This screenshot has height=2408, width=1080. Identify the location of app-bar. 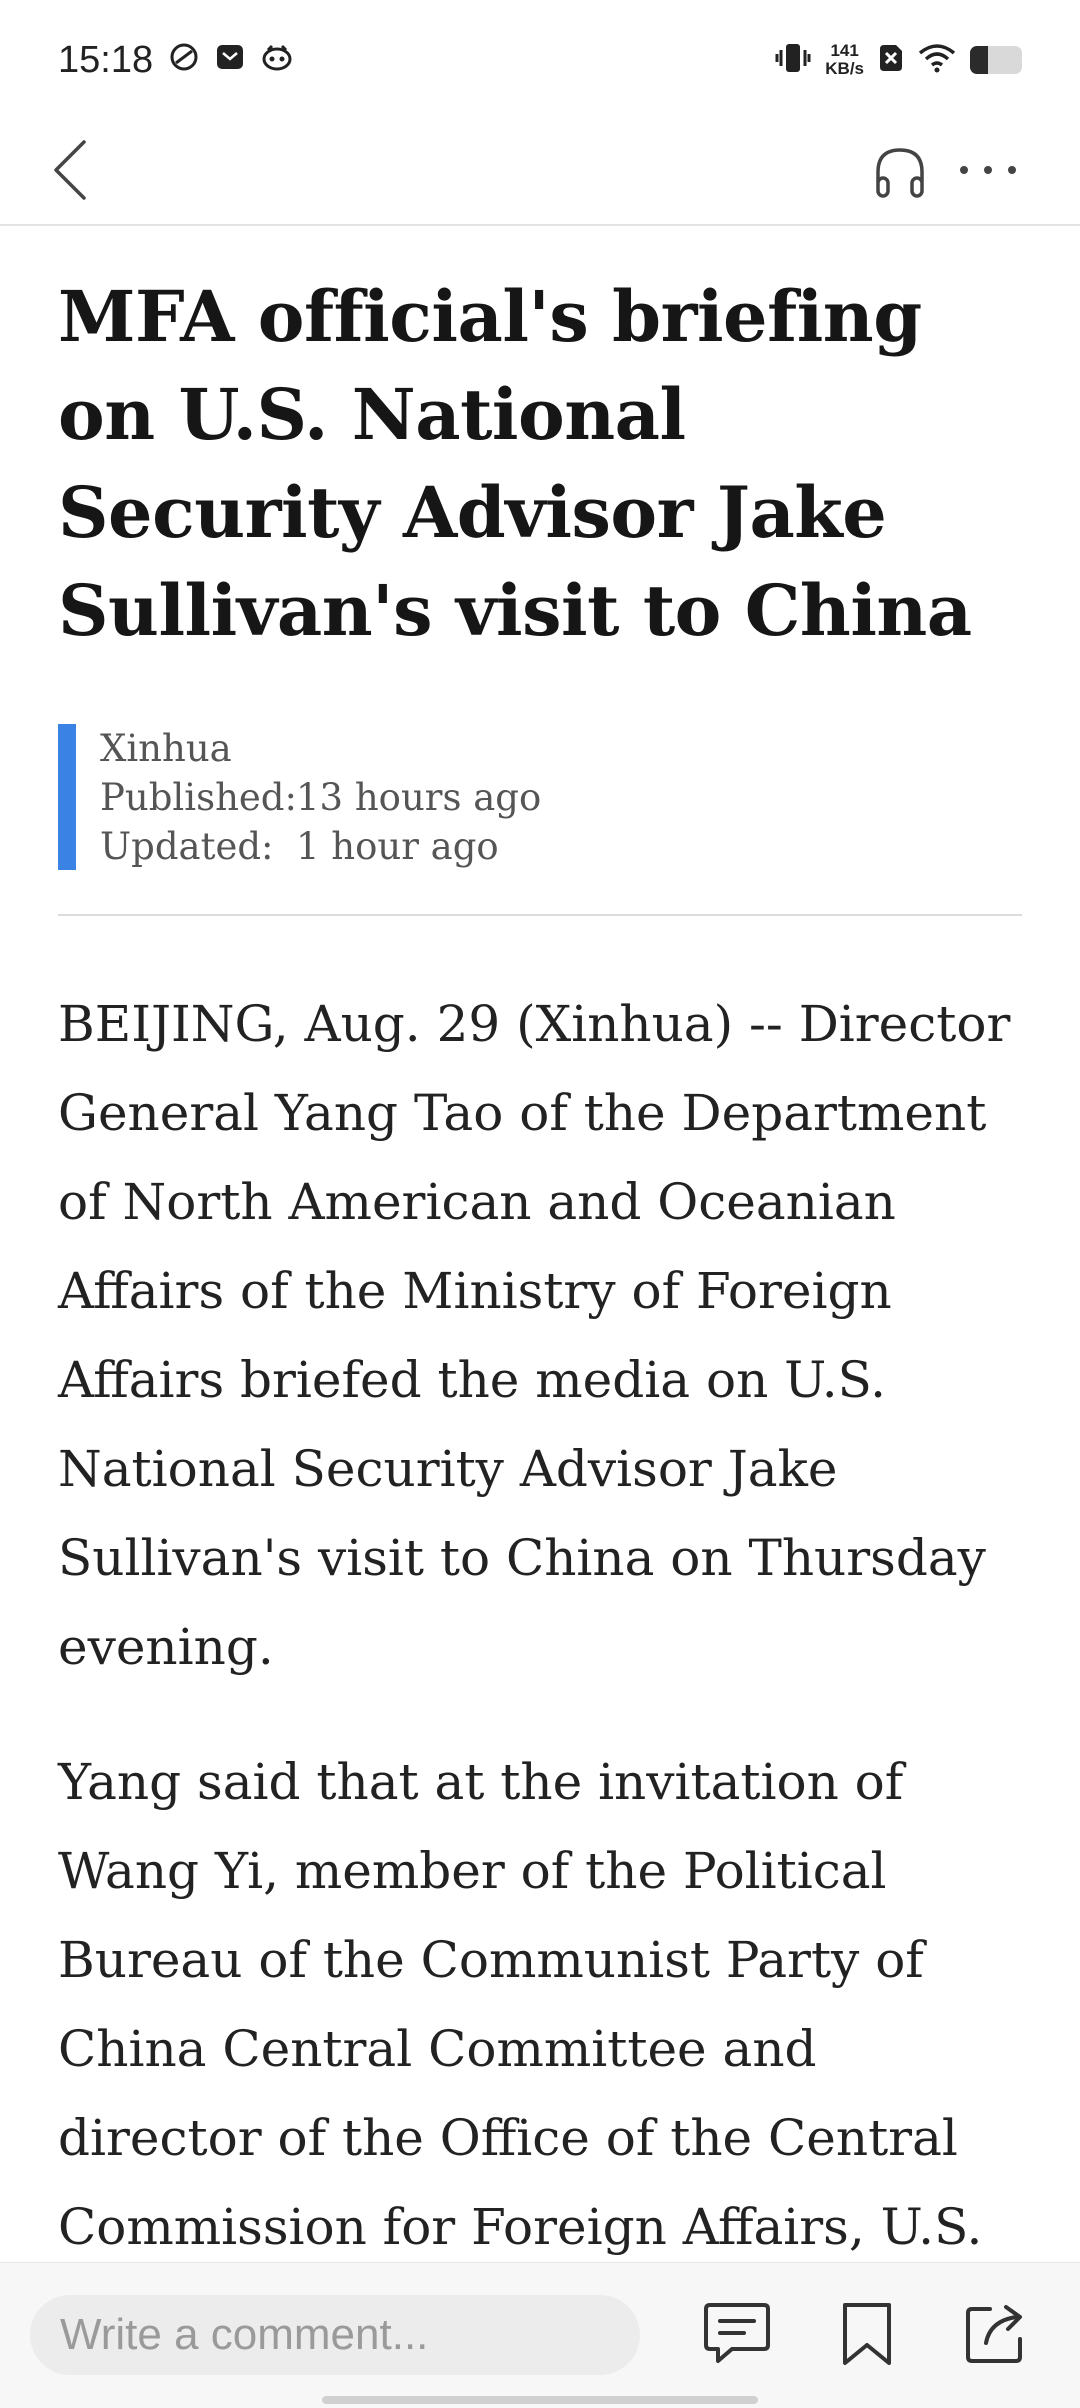
(540, 173).